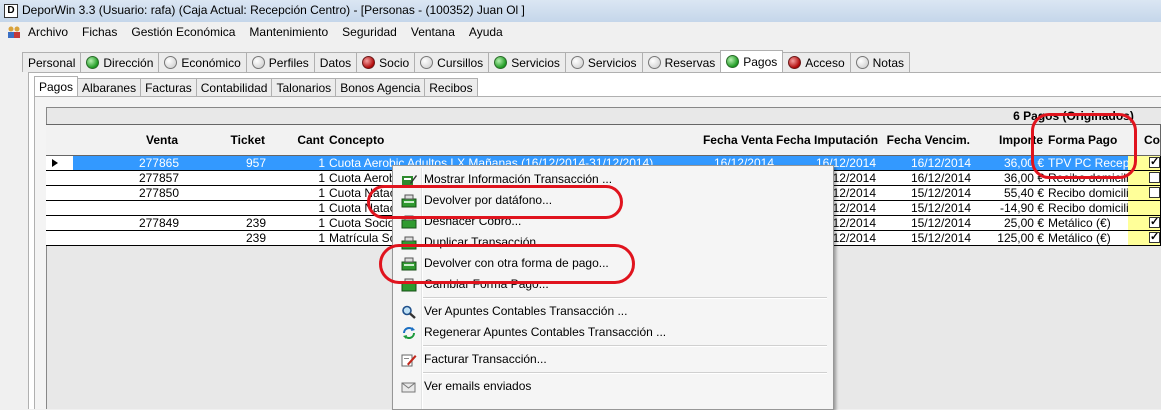  Describe the element at coordinates (1010, 140) in the screenshot. I see `col-importe-header: Importe` at that location.